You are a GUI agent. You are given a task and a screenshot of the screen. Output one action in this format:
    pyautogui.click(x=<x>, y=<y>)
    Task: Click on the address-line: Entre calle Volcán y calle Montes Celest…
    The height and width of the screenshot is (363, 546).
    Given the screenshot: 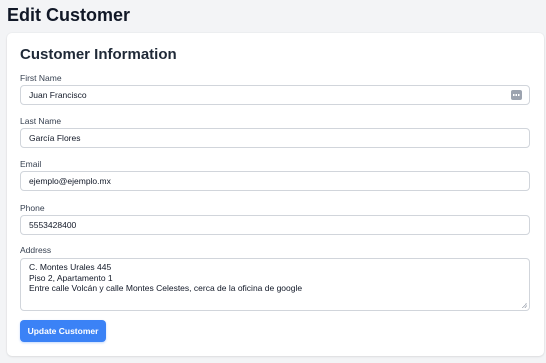 What is the action you would take?
    pyautogui.click(x=166, y=288)
    